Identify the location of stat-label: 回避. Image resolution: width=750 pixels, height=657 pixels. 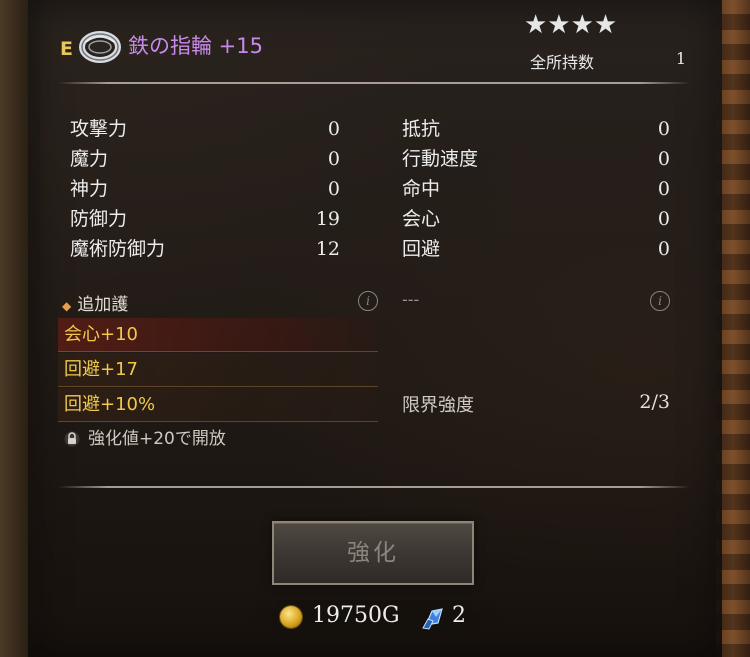
(421, 249).